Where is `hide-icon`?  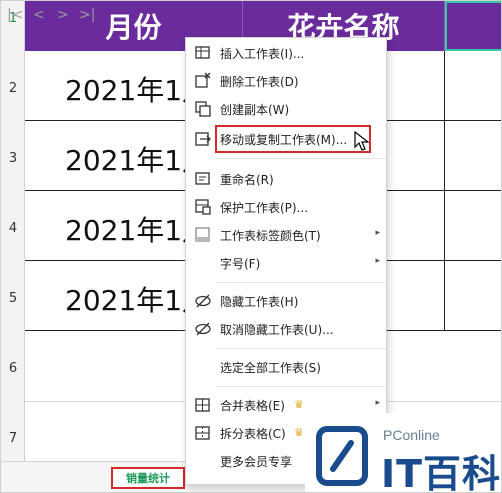 hide-icon is located at coordinates (203, 301).